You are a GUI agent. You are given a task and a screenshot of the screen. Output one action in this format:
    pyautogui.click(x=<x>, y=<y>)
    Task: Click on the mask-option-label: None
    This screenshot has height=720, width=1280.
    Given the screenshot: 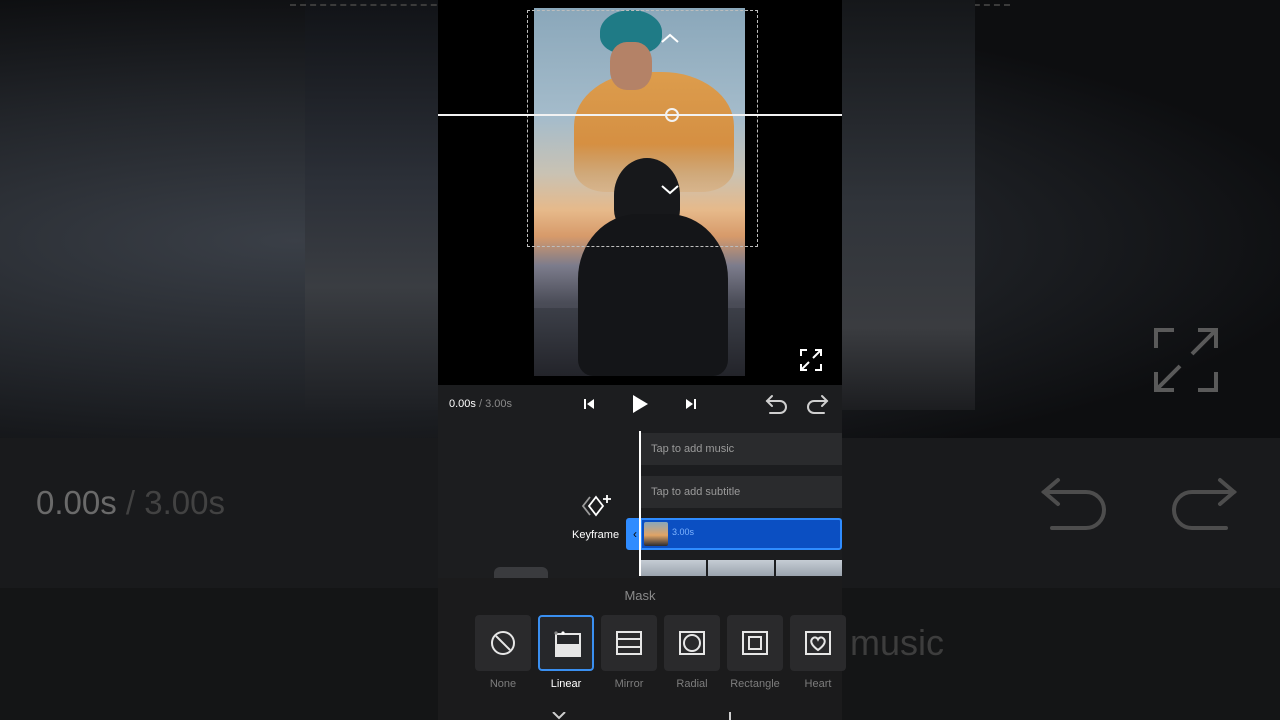 What is the action you would take?
    pyautogui.click(x=503, y=684)
    